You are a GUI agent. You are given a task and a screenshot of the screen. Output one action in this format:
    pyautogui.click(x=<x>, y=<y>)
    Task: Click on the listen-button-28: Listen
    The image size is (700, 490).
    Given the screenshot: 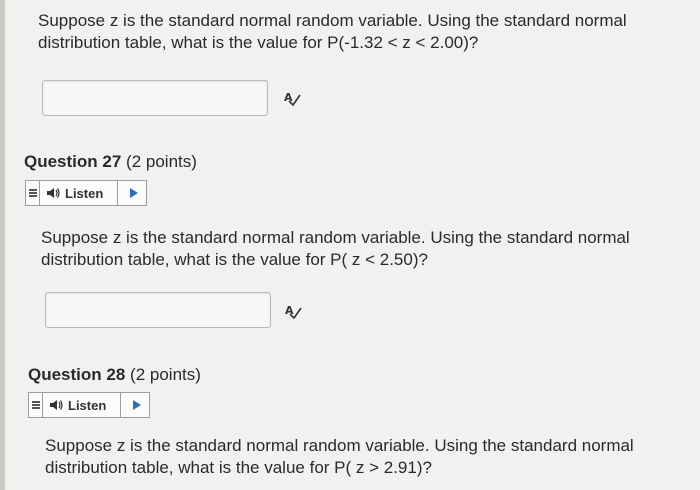 What is the action you would take?
    pyautogui.click(x=89, y=405)
    